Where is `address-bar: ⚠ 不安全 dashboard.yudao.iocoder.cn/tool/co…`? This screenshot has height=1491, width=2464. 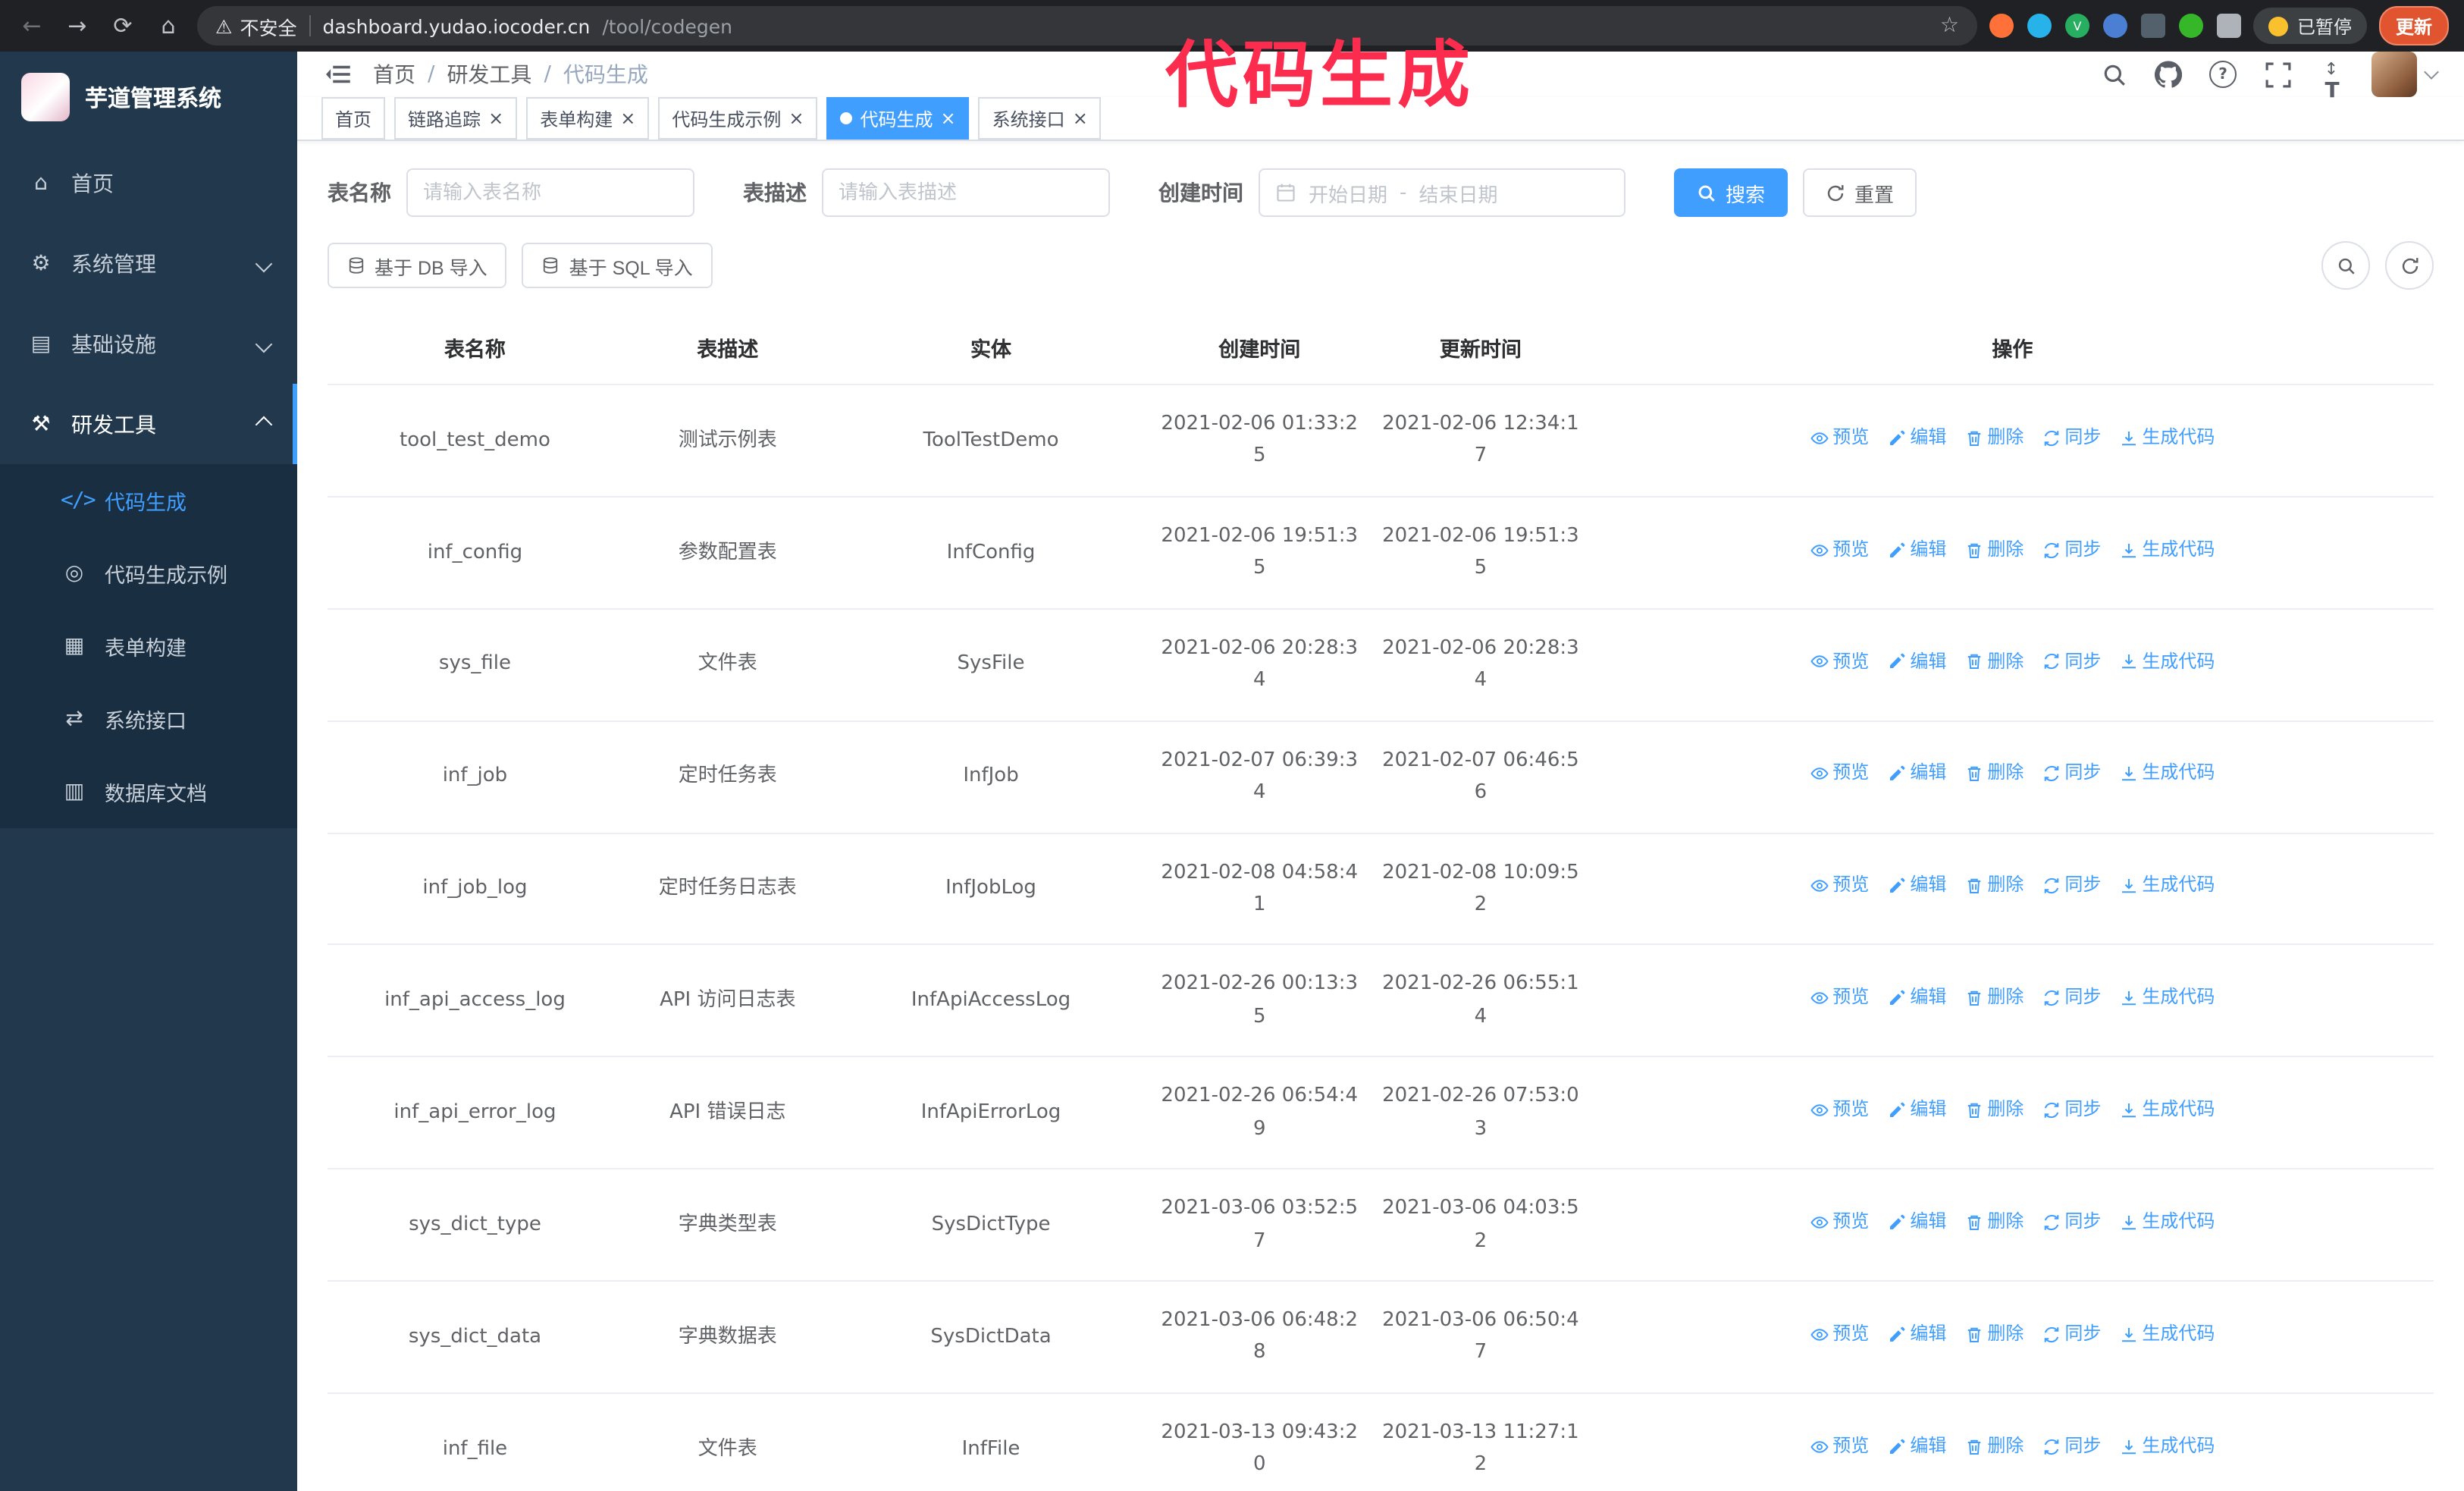
address-bar: ⚠ 不安全 dashboard.yudao.iocoder.cn/tool/co… is located at coordinates (1087, 26).